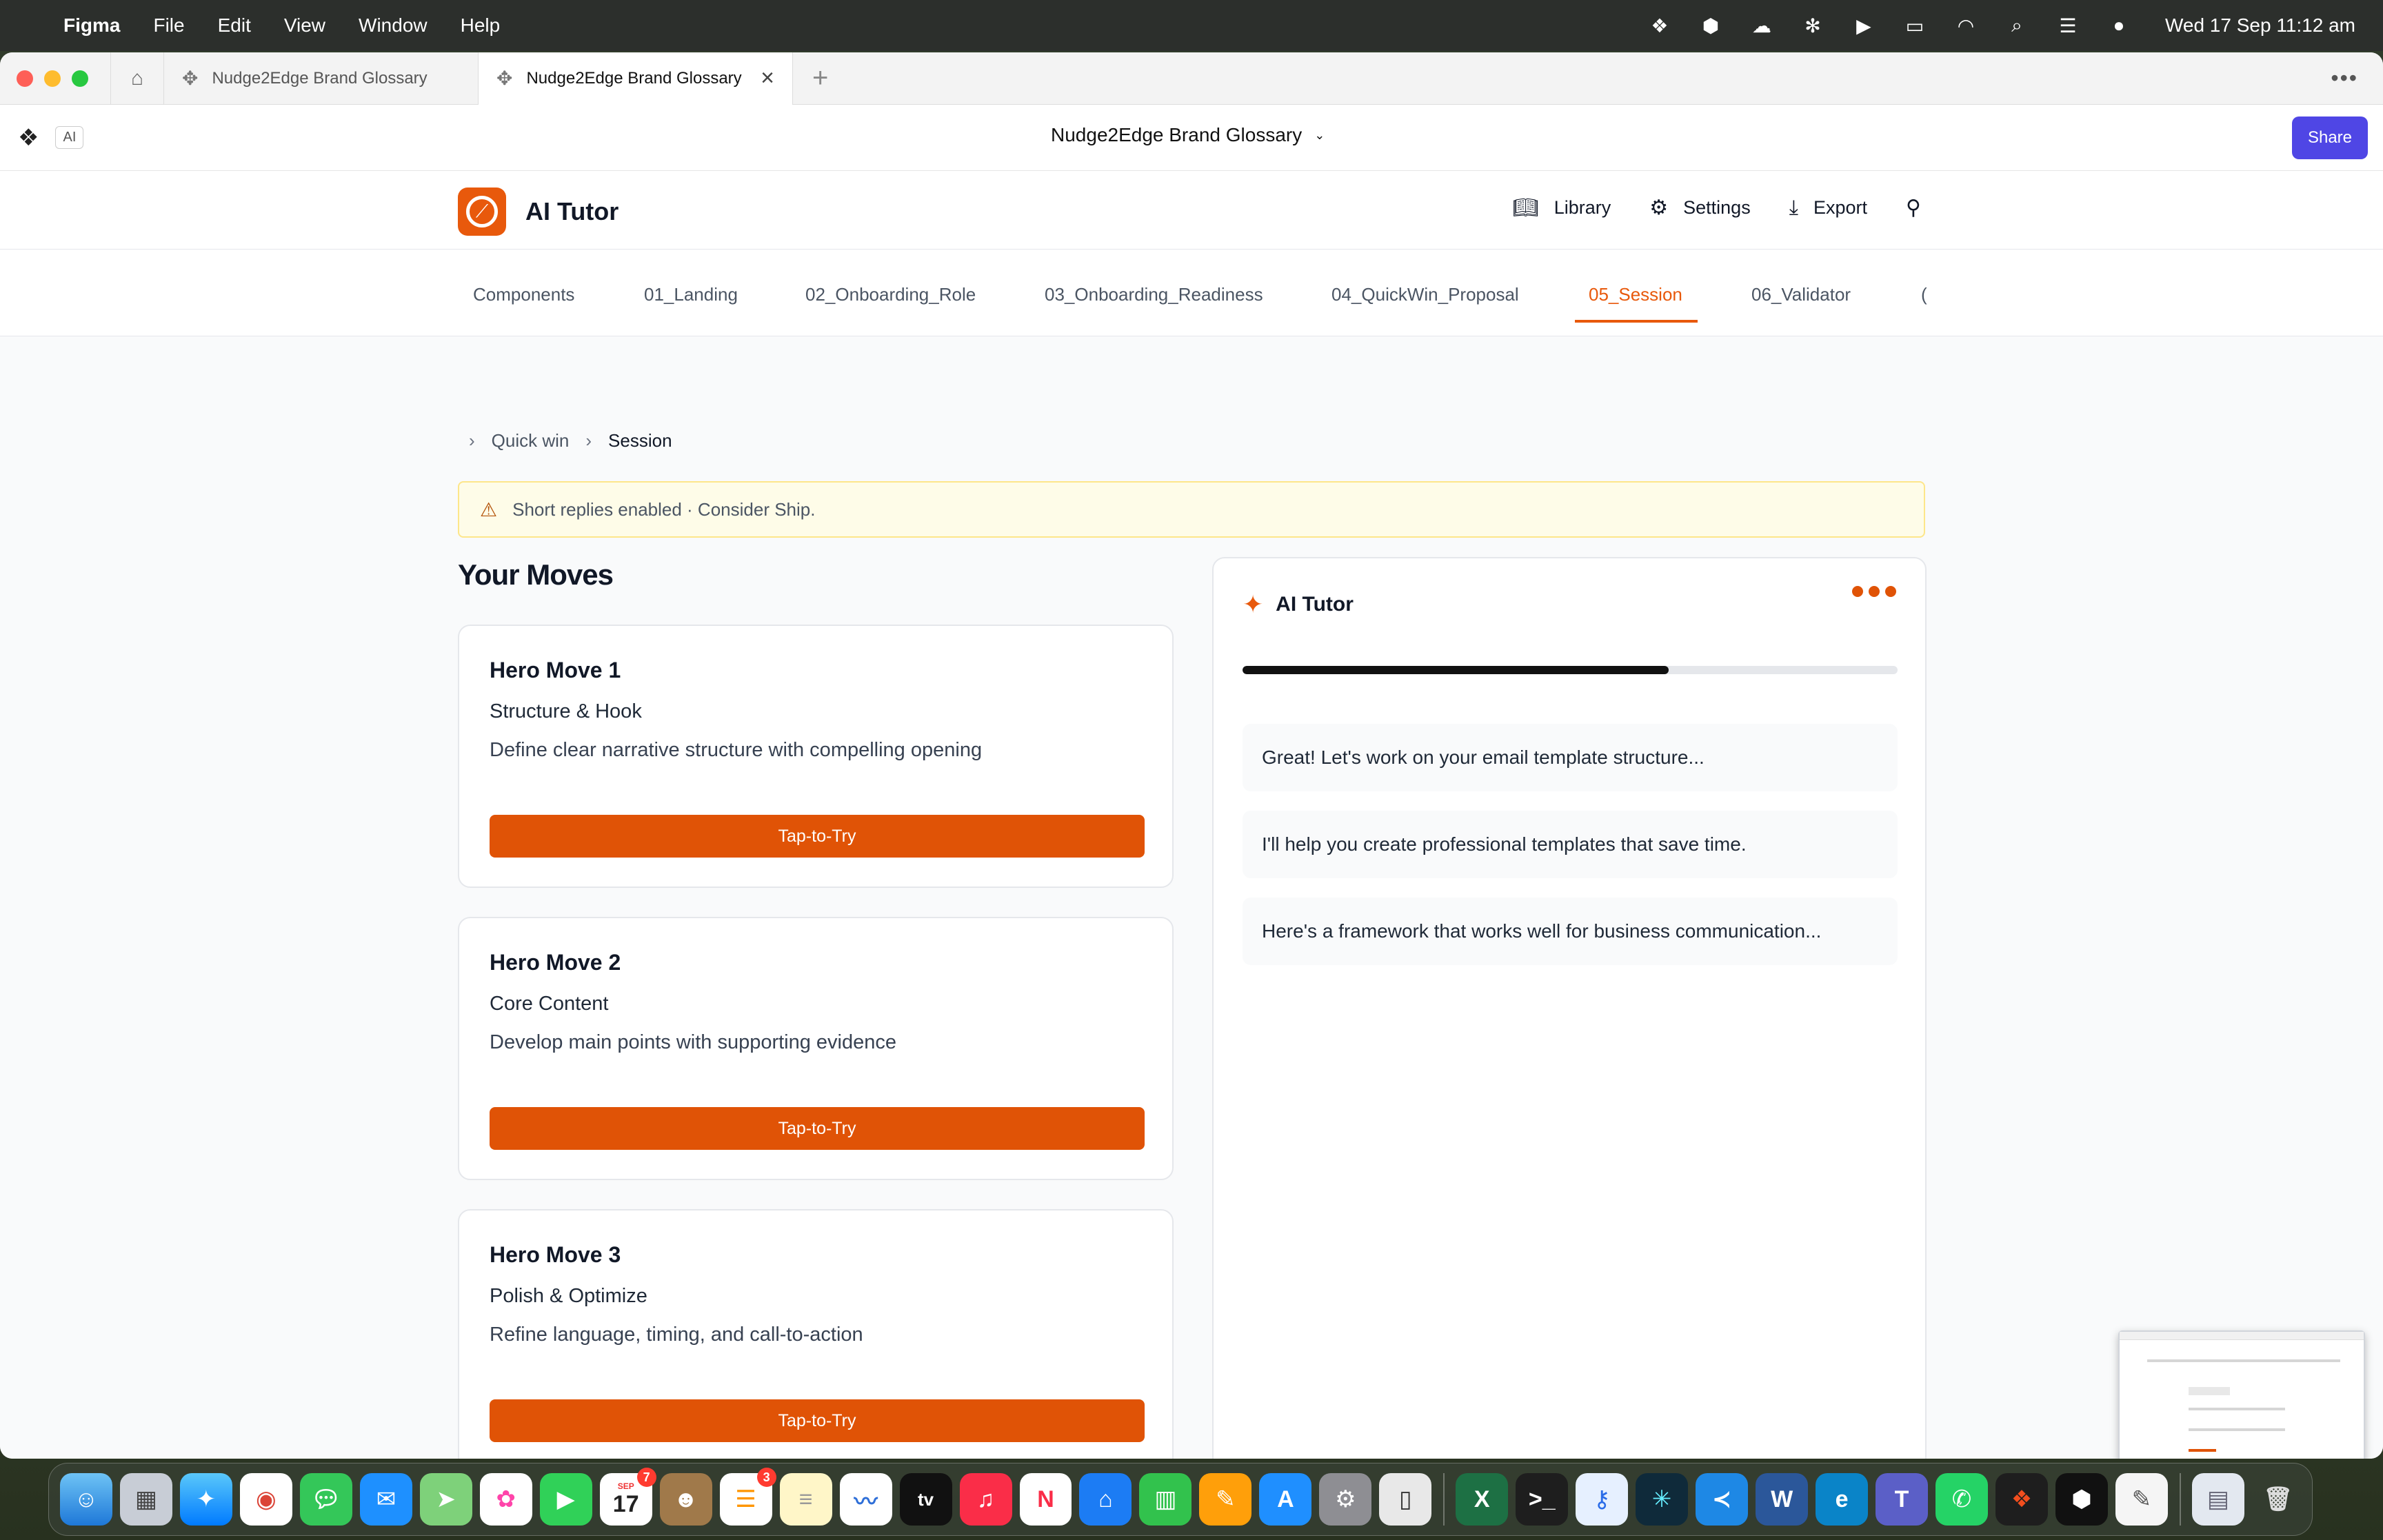  I want to click on keynote-icon: ⌂, so click(1105, 1499).